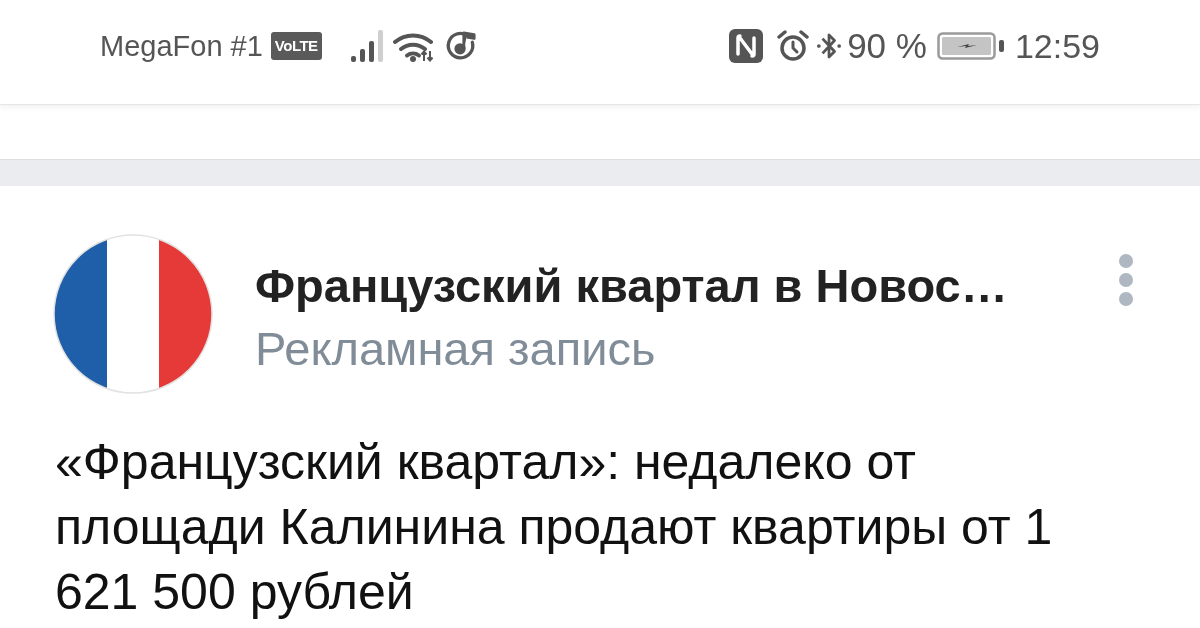  What do you see at coordinates (367, 46) in the screenshot?
I see `signal-icon` at bounding box center [367, 46].